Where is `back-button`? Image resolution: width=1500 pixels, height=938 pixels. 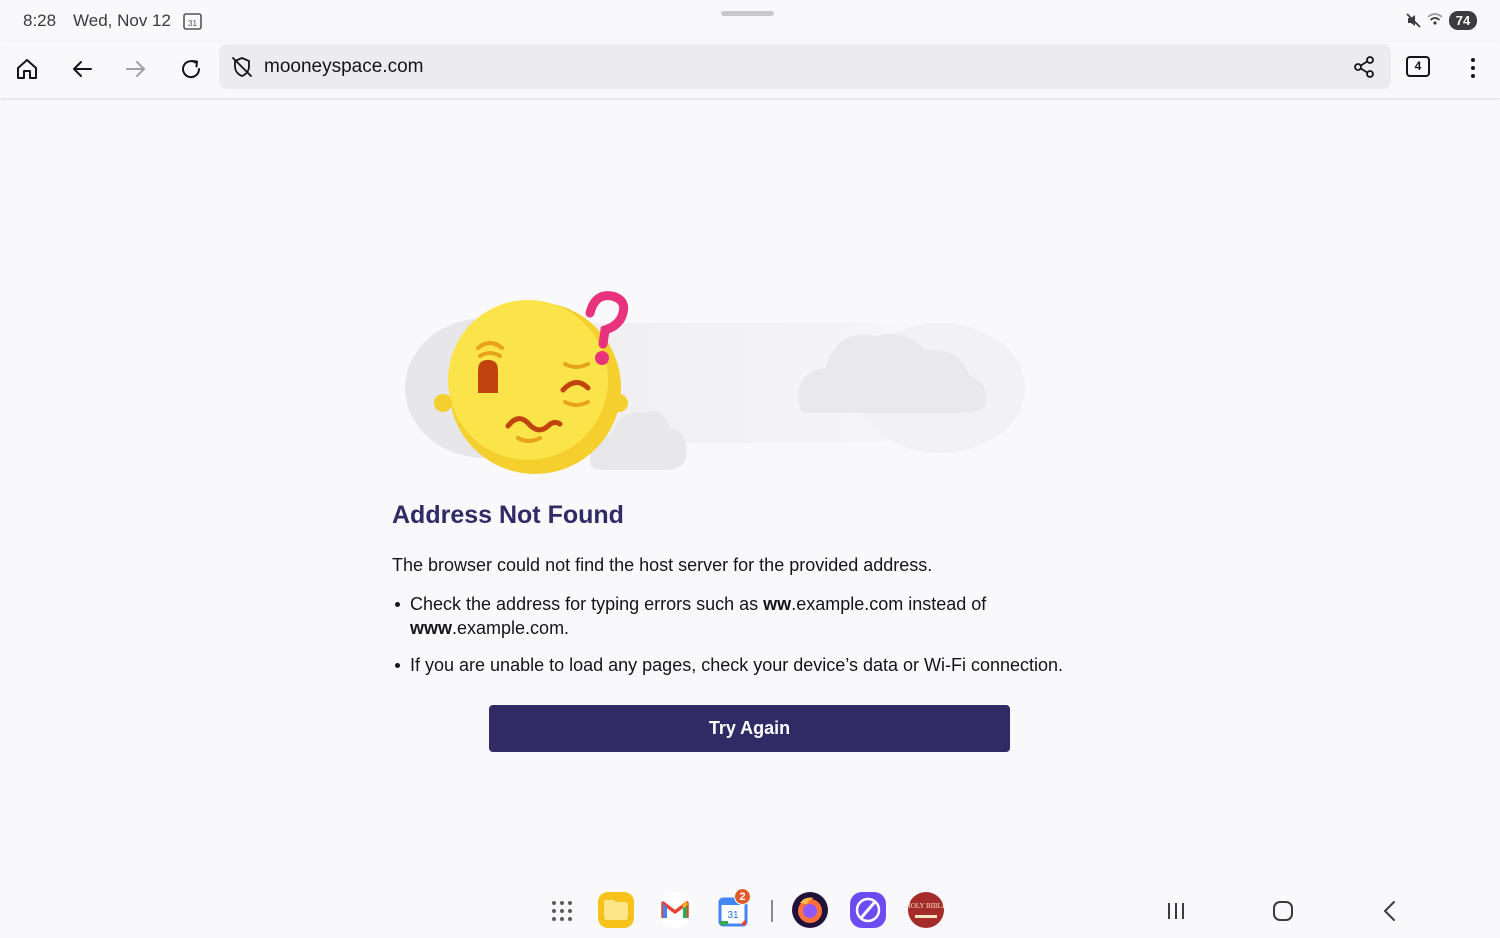
back-button is located at coordinates (82, 69).